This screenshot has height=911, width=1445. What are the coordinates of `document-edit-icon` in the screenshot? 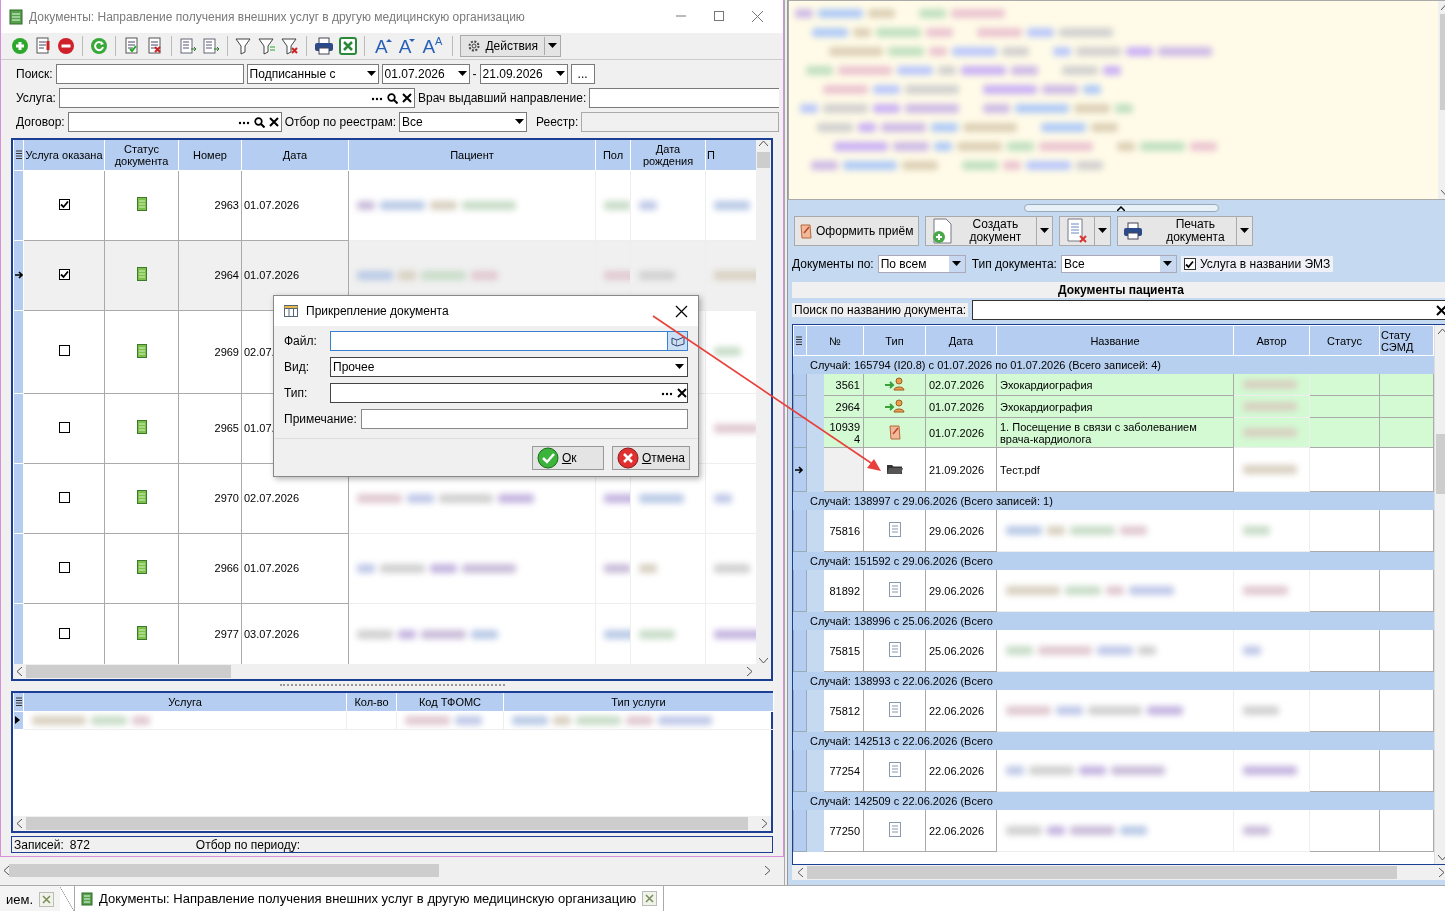 It's located at (43, 46).